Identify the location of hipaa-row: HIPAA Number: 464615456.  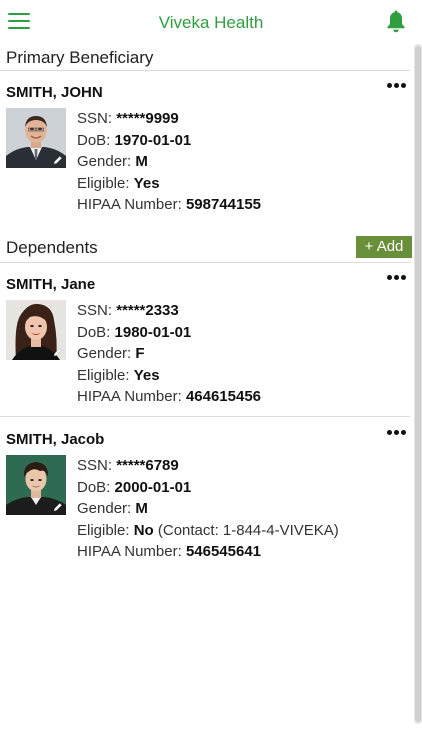
(169, 397).